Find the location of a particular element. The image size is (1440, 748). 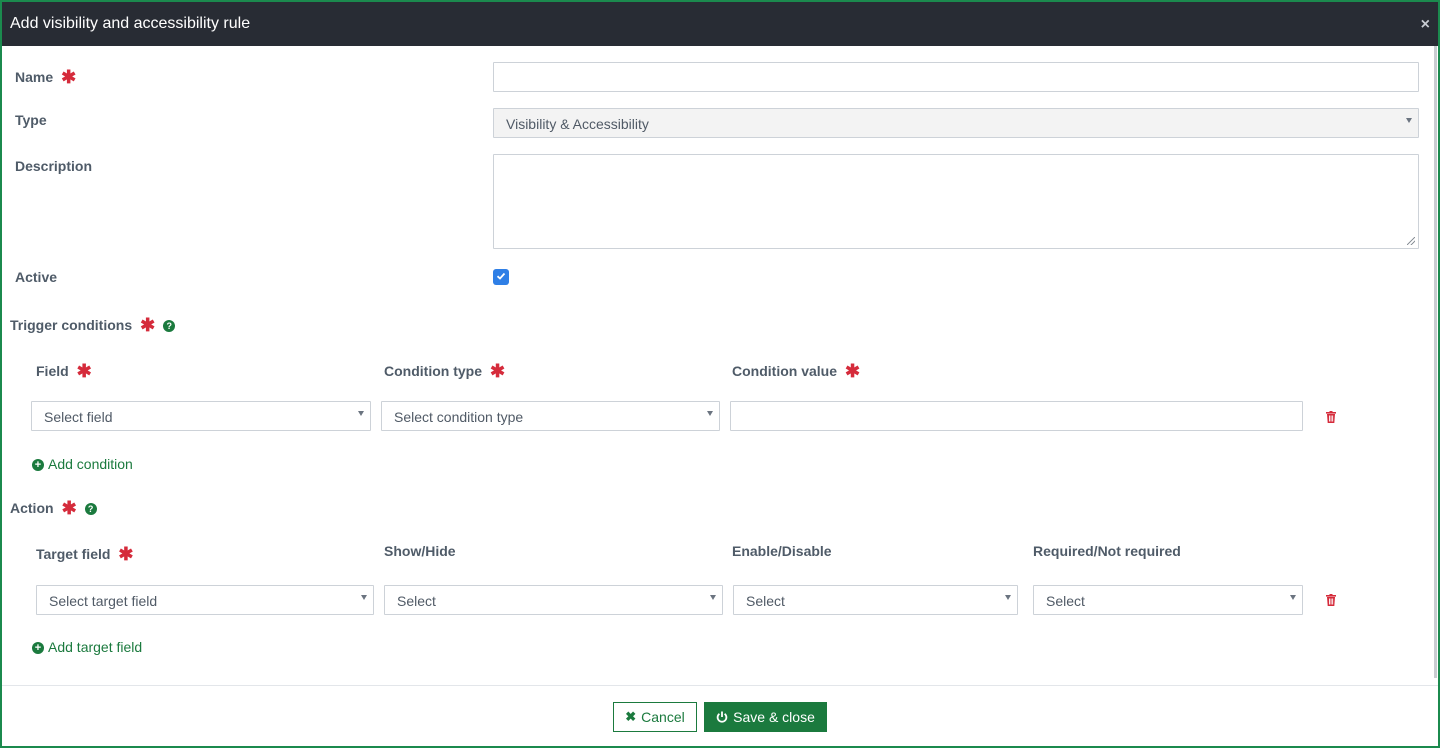

condition-type-select-value: Select condition type is located at coordinates (459, 417).